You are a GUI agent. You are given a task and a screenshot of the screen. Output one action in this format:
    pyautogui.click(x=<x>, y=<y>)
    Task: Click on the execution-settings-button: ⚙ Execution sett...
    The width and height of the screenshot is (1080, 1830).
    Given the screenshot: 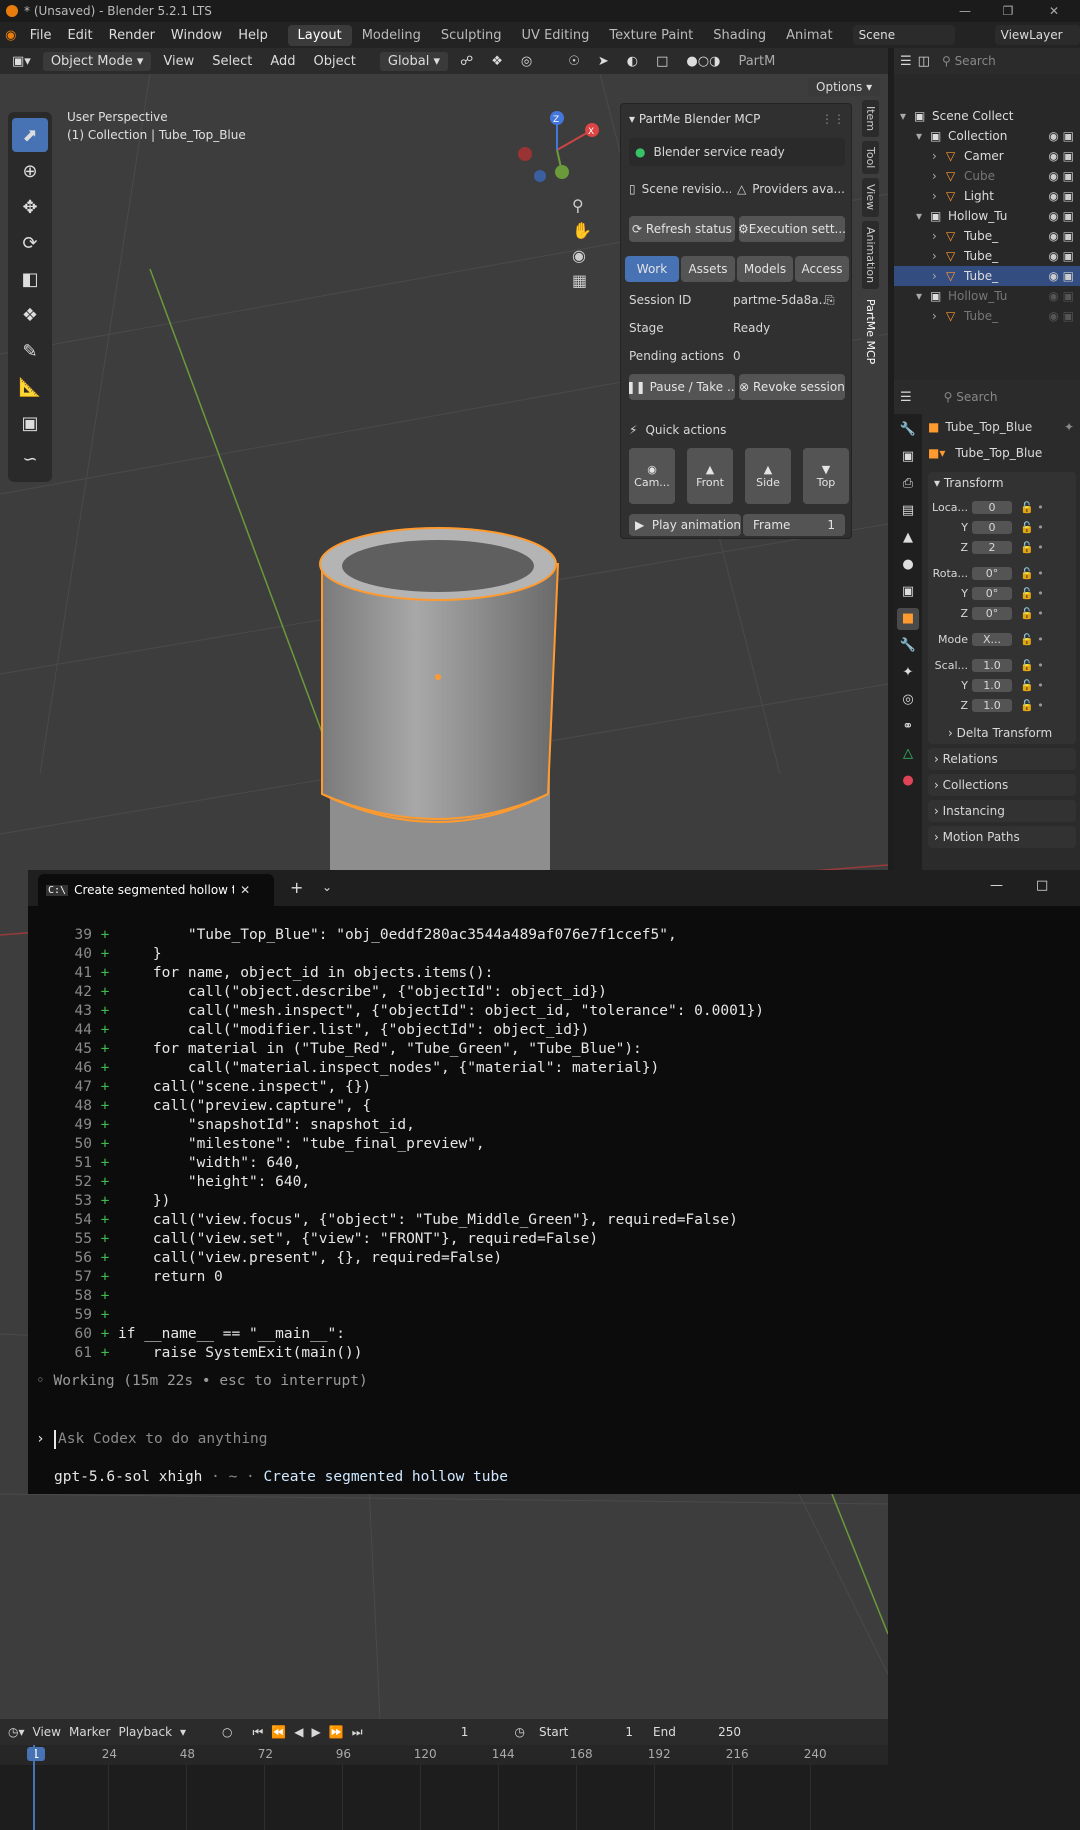 What is the action you would take?
    pyautogui.click(x=792, y=229)
    